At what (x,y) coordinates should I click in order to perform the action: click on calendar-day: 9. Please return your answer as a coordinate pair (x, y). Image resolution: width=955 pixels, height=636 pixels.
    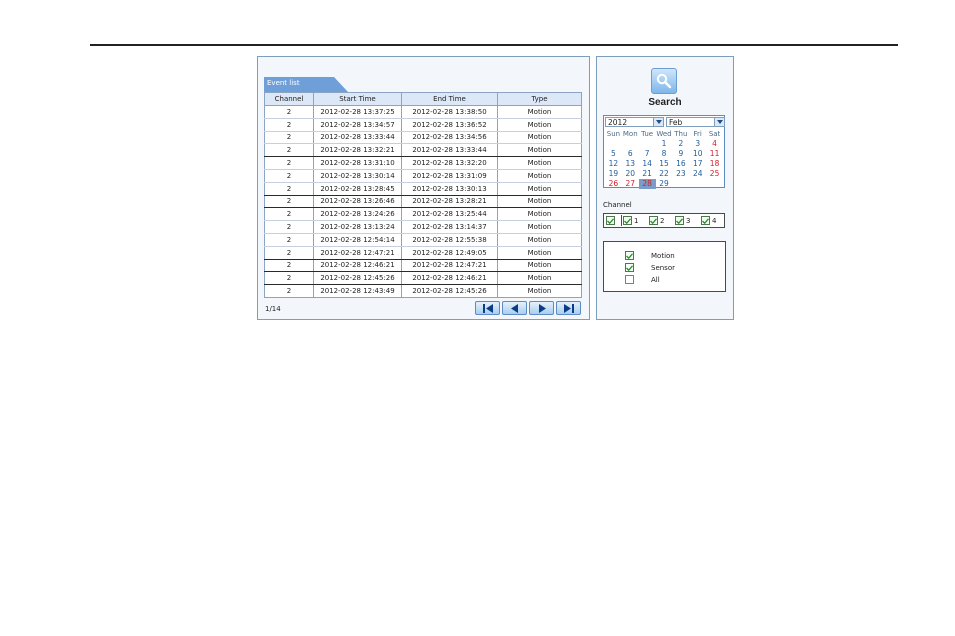
    Looking at the image, I should click on (680, 154).